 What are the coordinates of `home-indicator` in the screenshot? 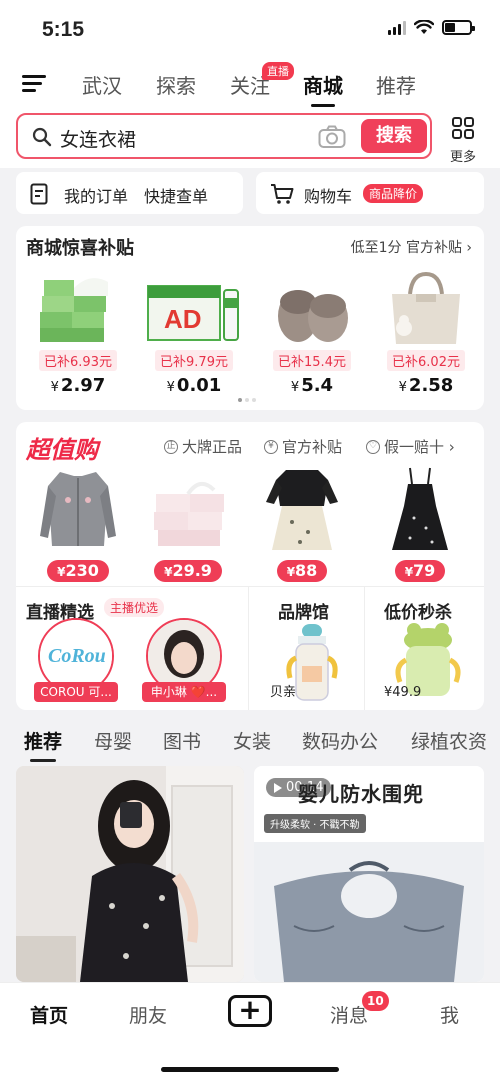 It's located at (250, 1069).